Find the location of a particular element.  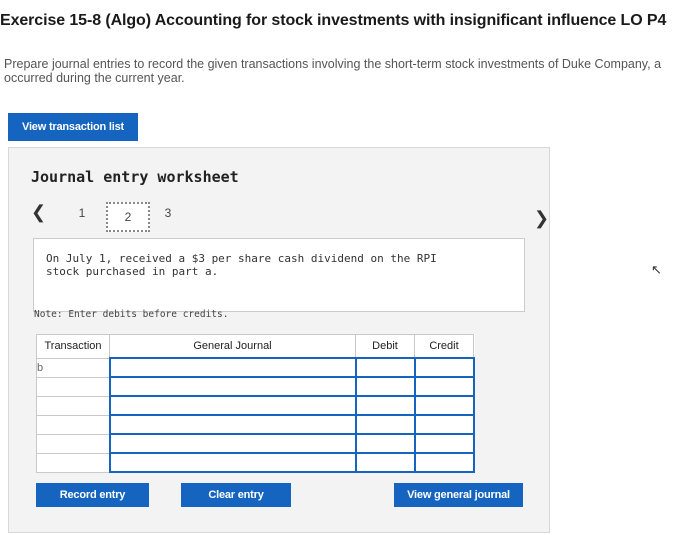

chevron-left-icon: ❮ is located at coordinates (38, 212).